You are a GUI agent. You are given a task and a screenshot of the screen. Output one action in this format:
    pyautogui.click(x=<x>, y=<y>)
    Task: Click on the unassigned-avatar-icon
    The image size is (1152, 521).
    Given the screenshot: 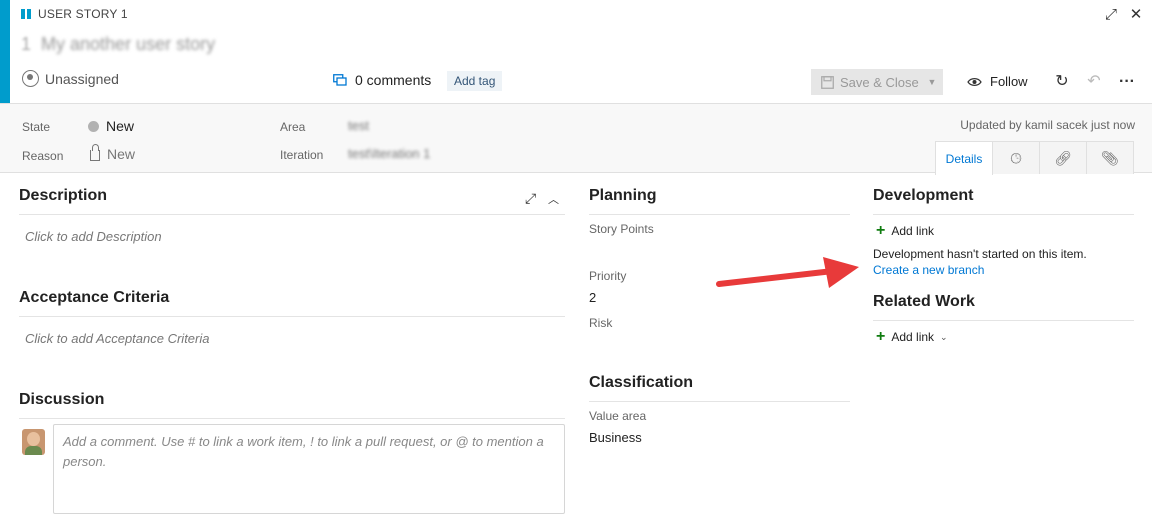 What is the action you would take?
    pyautogui.click(x=30, y=78)
    